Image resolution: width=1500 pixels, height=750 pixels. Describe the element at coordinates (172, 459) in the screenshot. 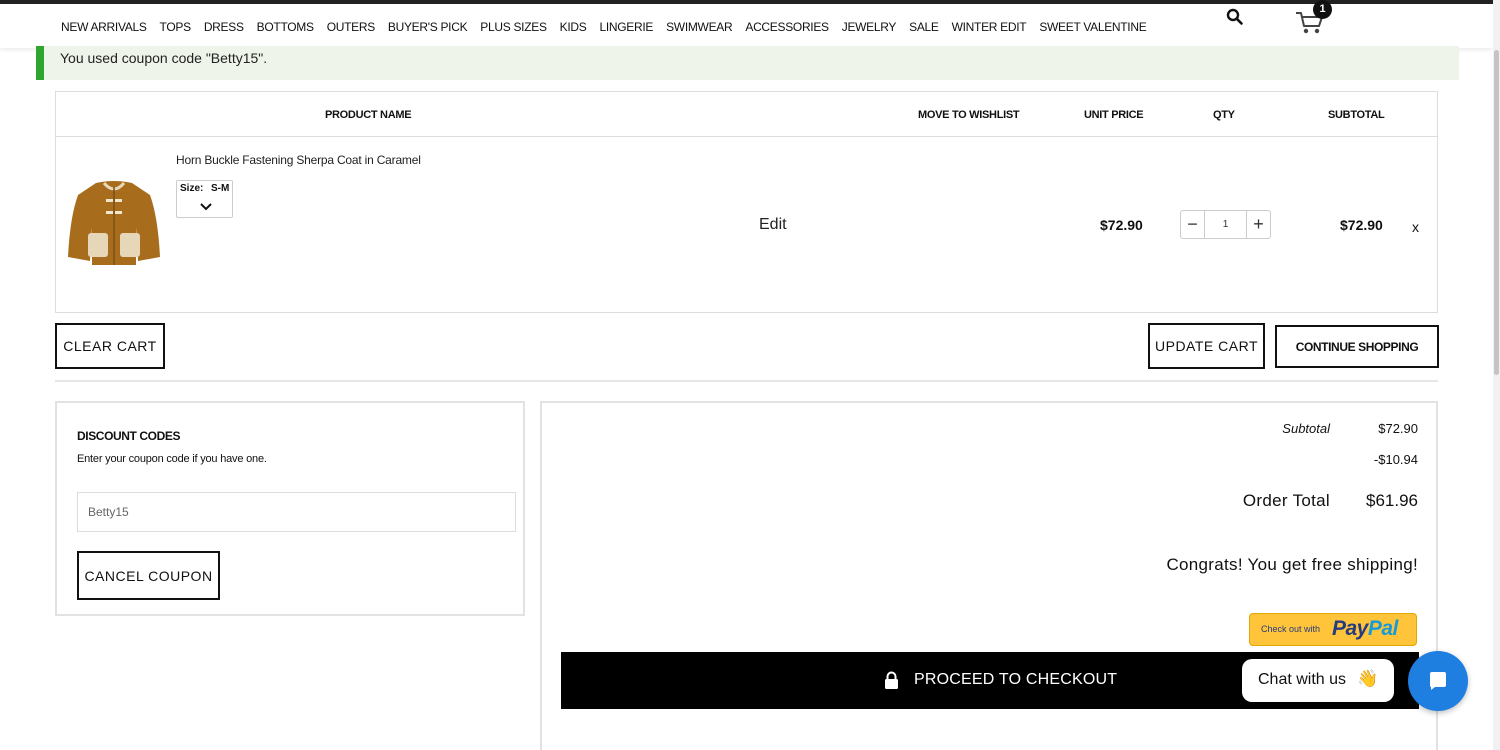

I see `discount-help-text: Enter your coupon code if you have one.` at that location.